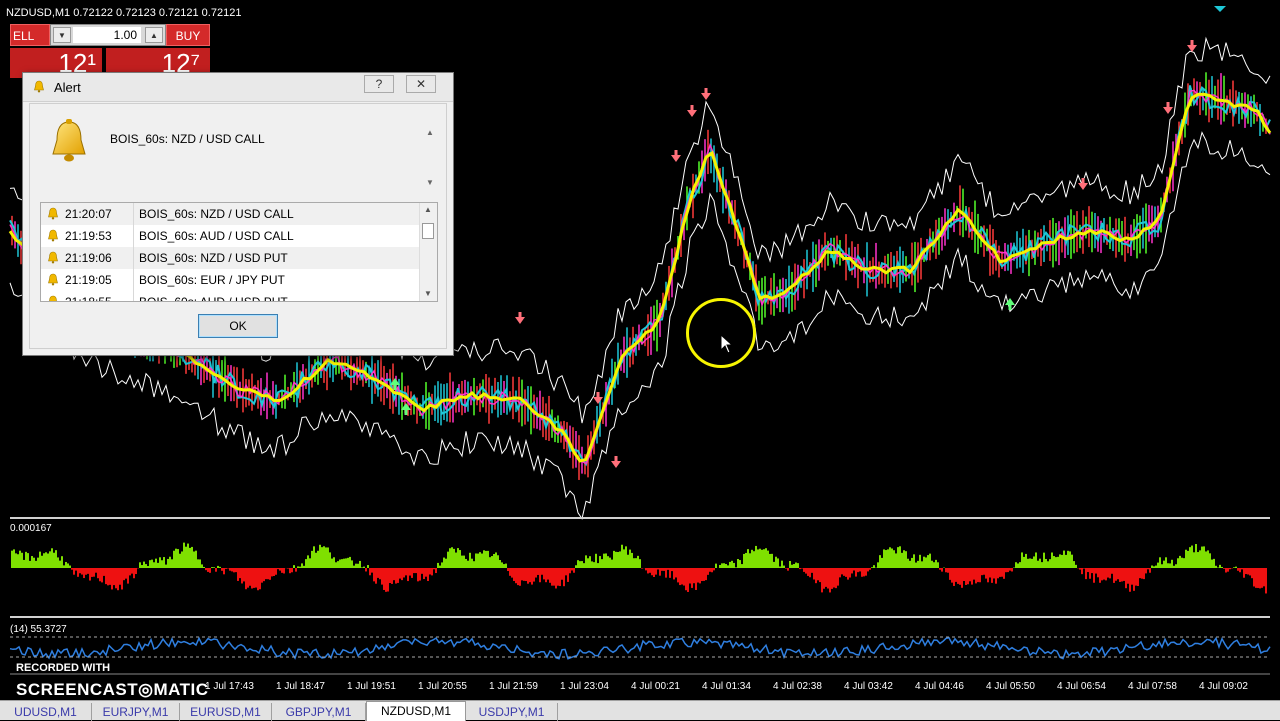 The width and height of the screenshot is (1280, 721). I want to click on time-axis-label: 4 Jul 05:50, so click(1010, 686).